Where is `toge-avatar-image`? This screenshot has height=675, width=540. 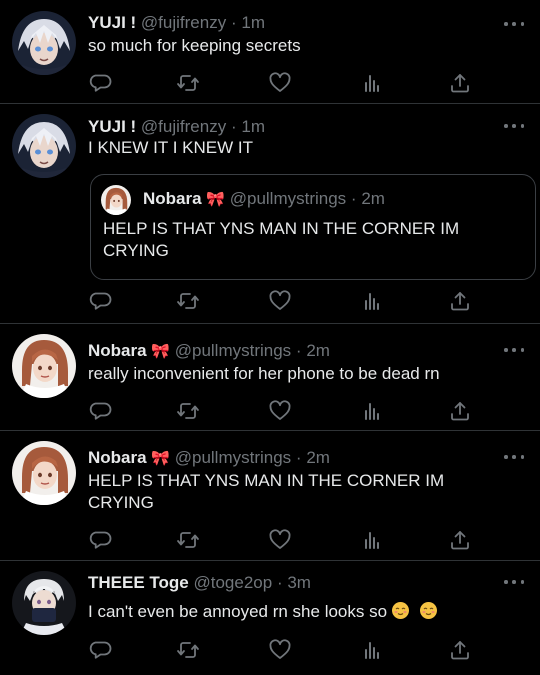
toge-avatar-image is located at coordinates (44, 603).